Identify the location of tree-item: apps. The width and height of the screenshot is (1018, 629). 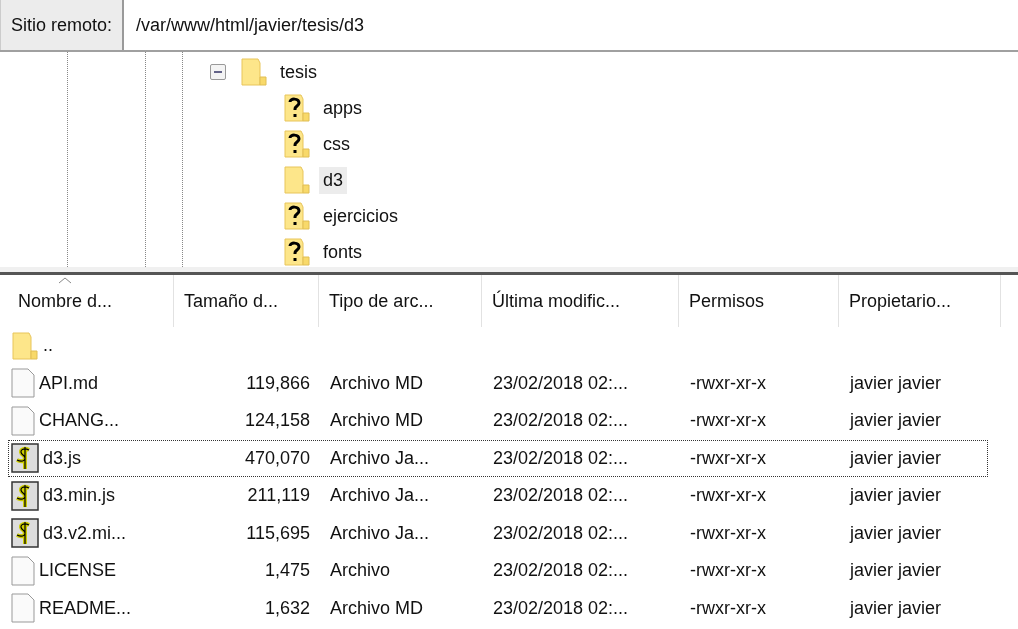
(343, 108).